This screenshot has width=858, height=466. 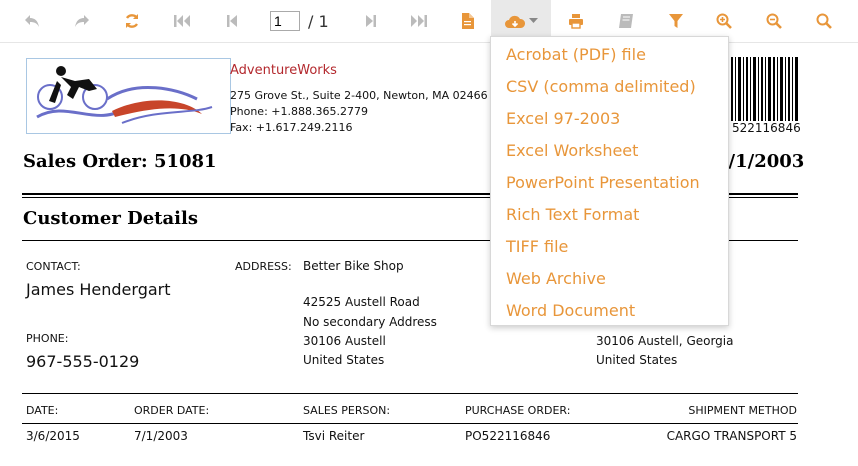 What do you see at coordinates (47, 338) in the screenshot?
I see `phone-label: PHONE:` at bounding box center [47, 338].